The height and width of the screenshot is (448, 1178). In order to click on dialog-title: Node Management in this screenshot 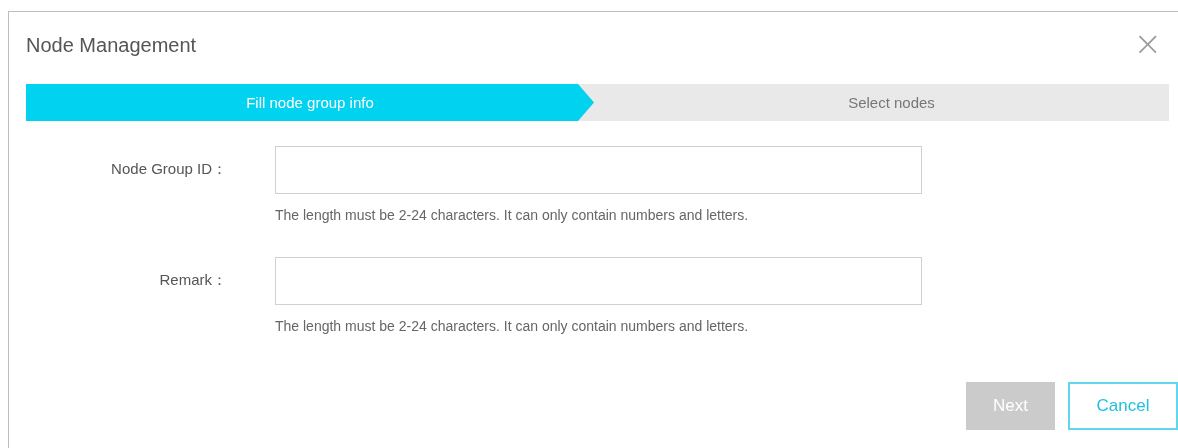, I will do `click(111, 44)`.